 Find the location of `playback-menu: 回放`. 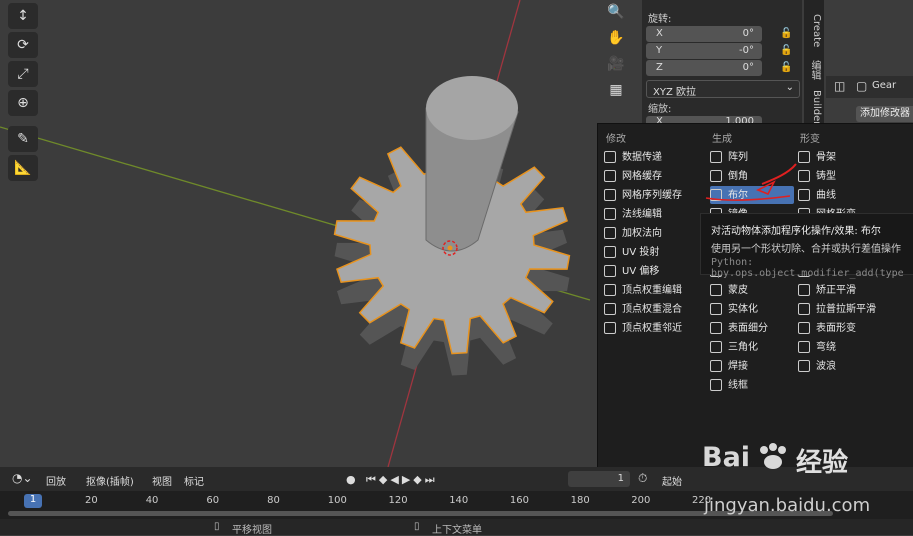

playback-menu: 回放 is located at coordinates (56, 480).